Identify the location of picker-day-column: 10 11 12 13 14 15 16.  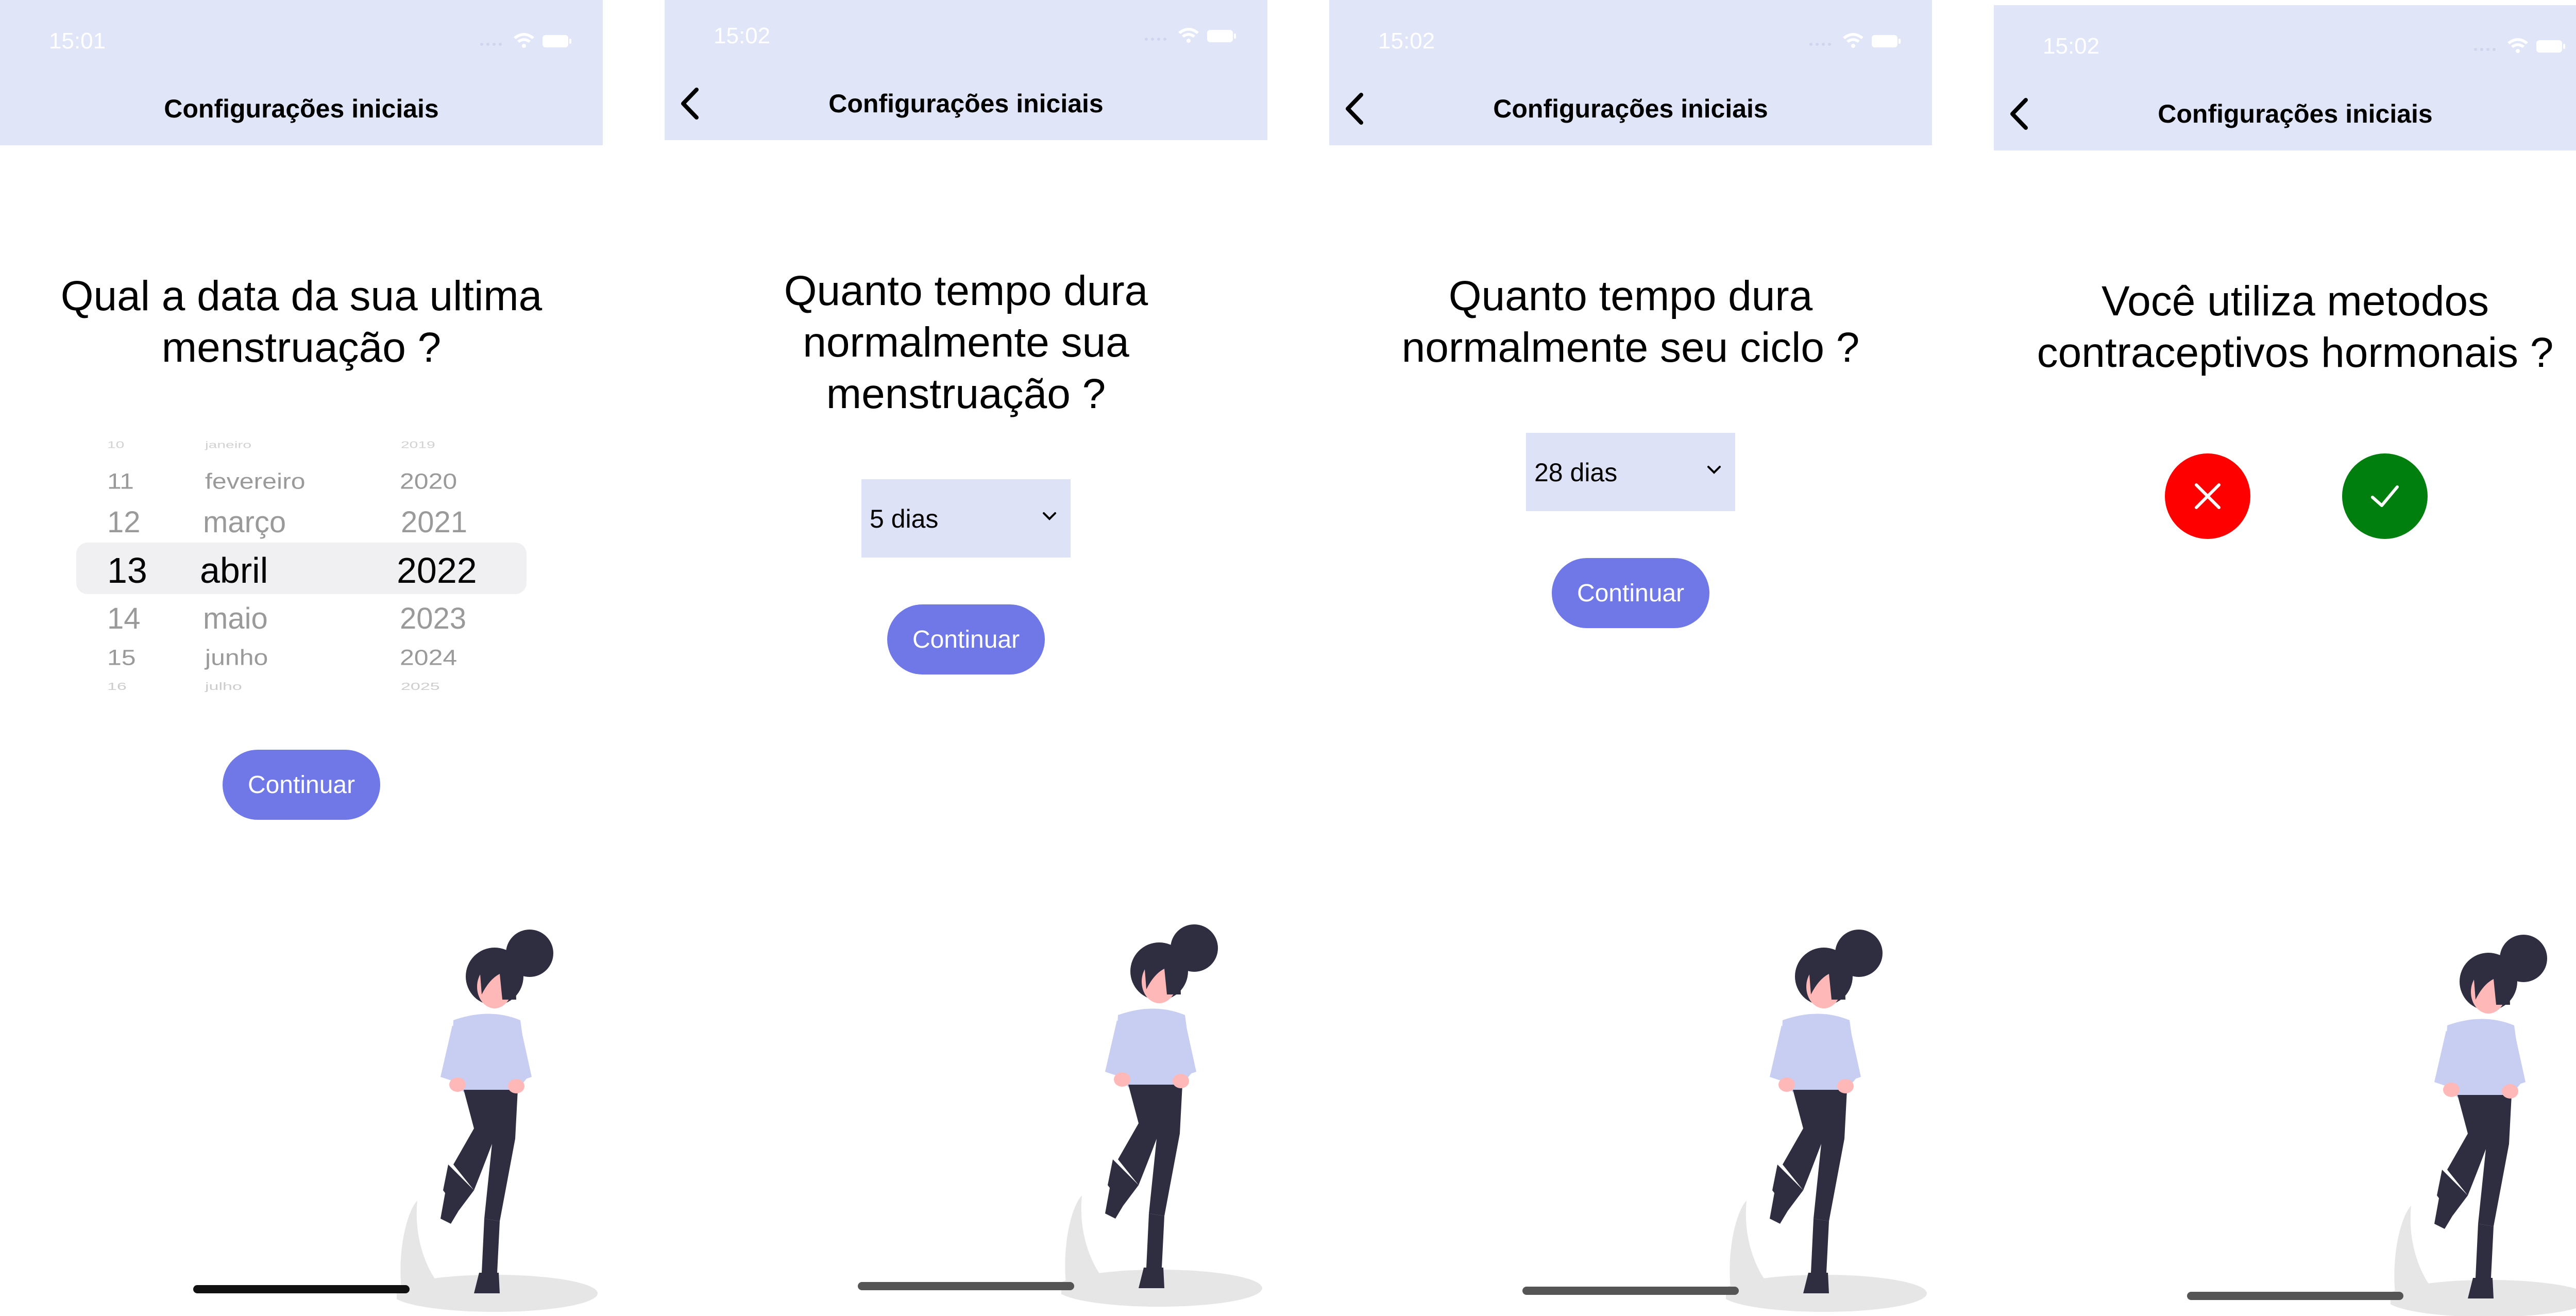
(143, 569).